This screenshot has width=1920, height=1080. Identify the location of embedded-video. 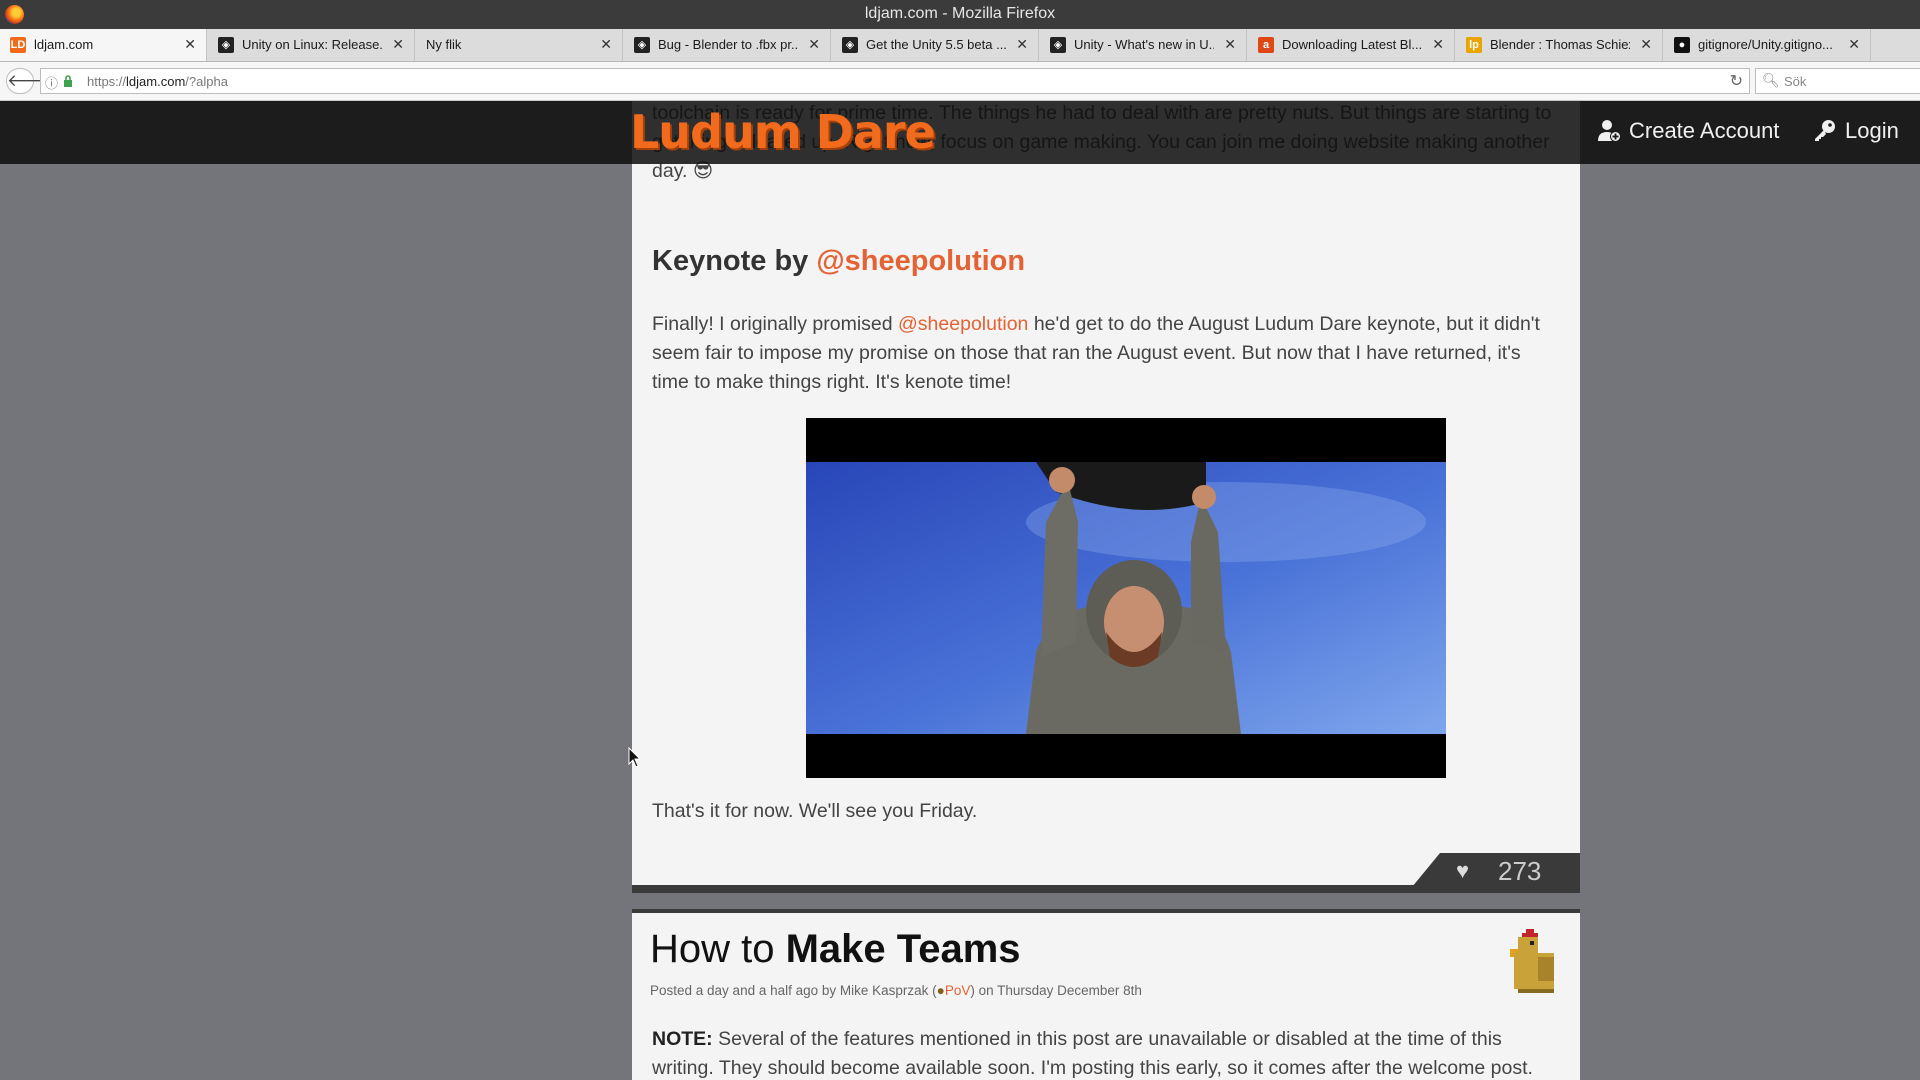
(1126, 598).